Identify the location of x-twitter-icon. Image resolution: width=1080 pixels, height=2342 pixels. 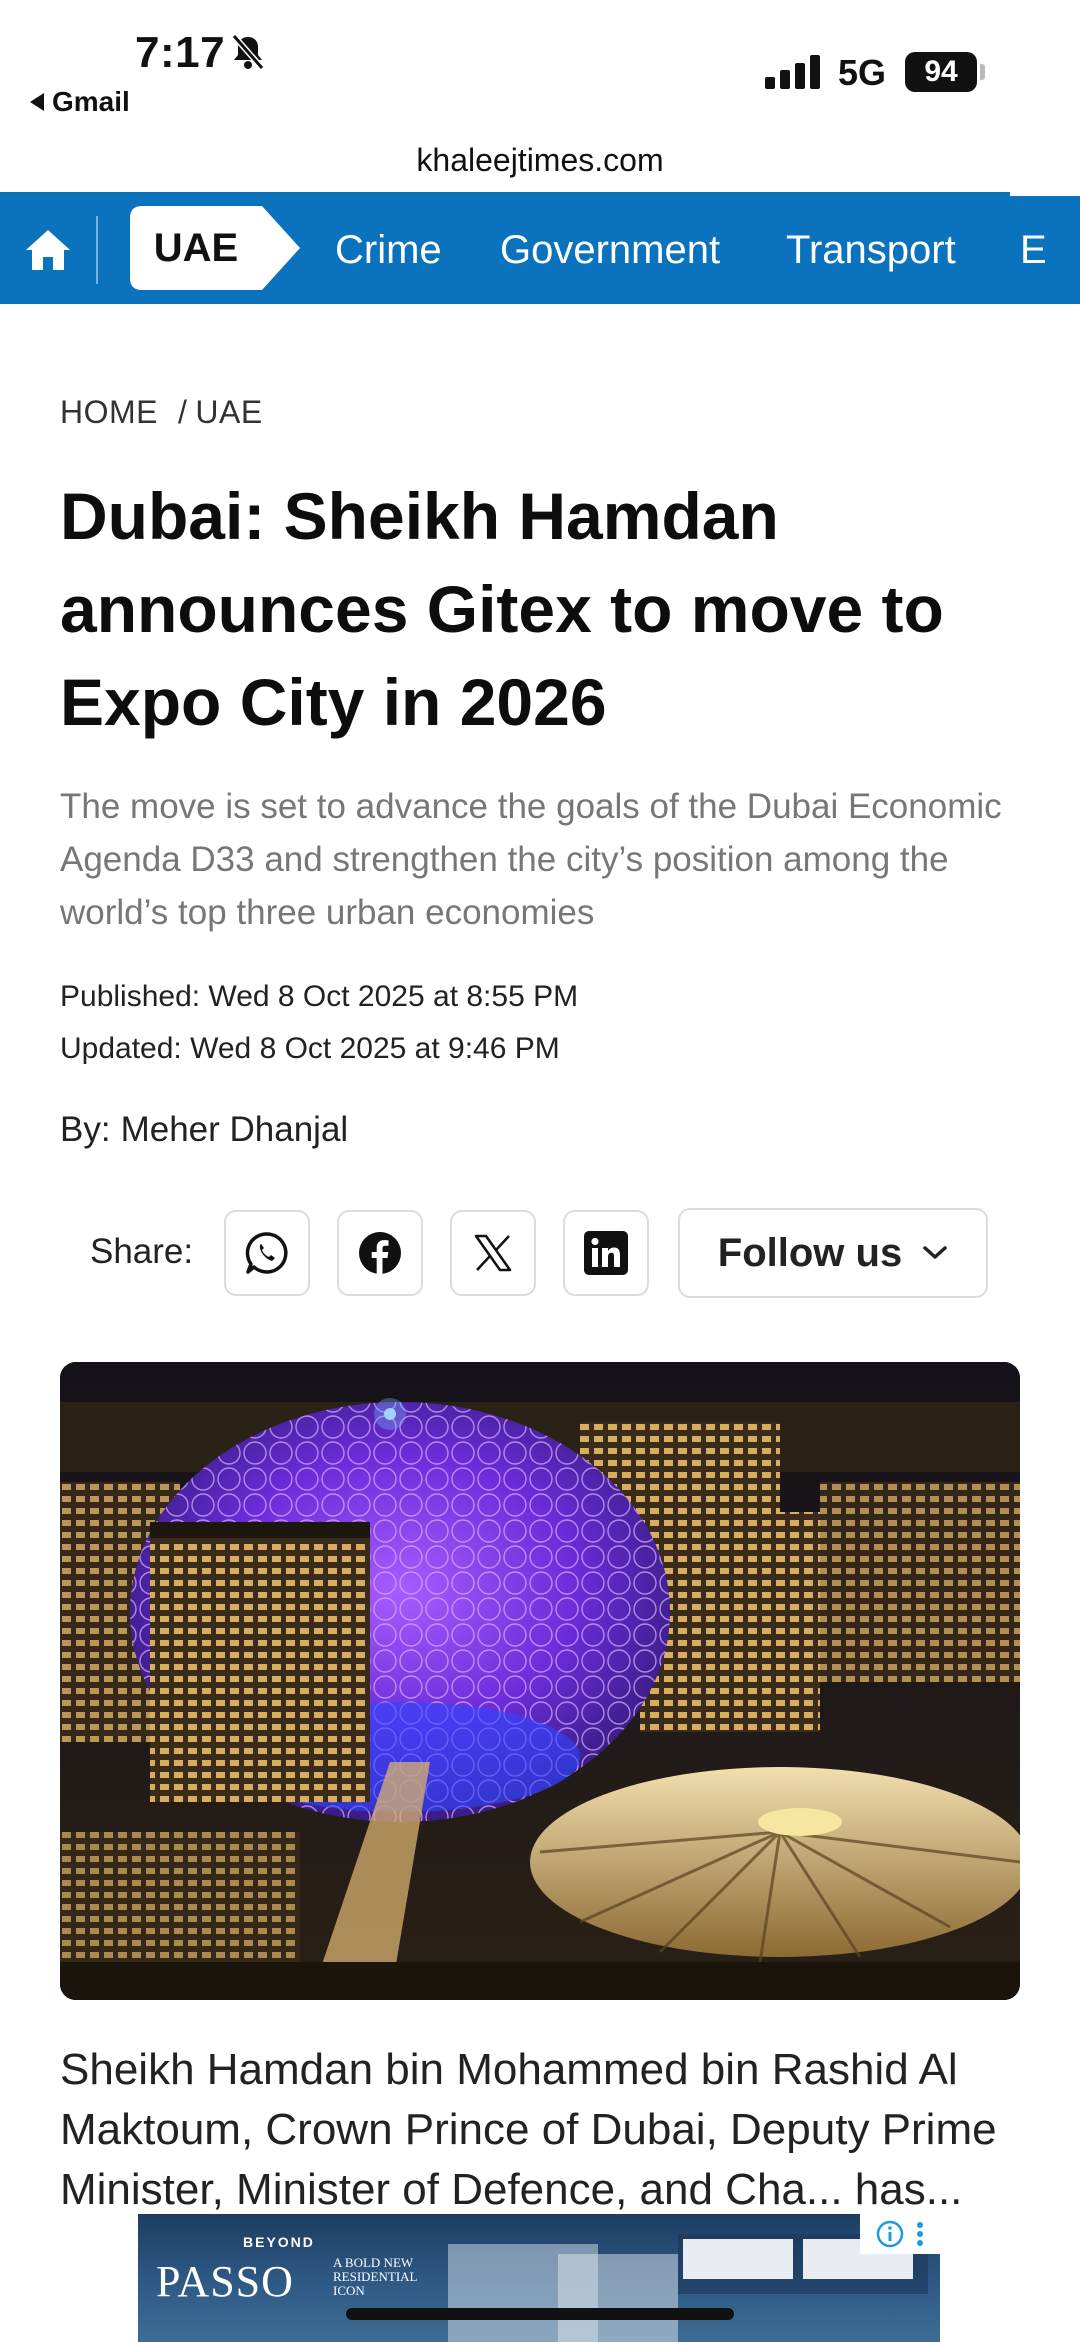
(493, 1253).